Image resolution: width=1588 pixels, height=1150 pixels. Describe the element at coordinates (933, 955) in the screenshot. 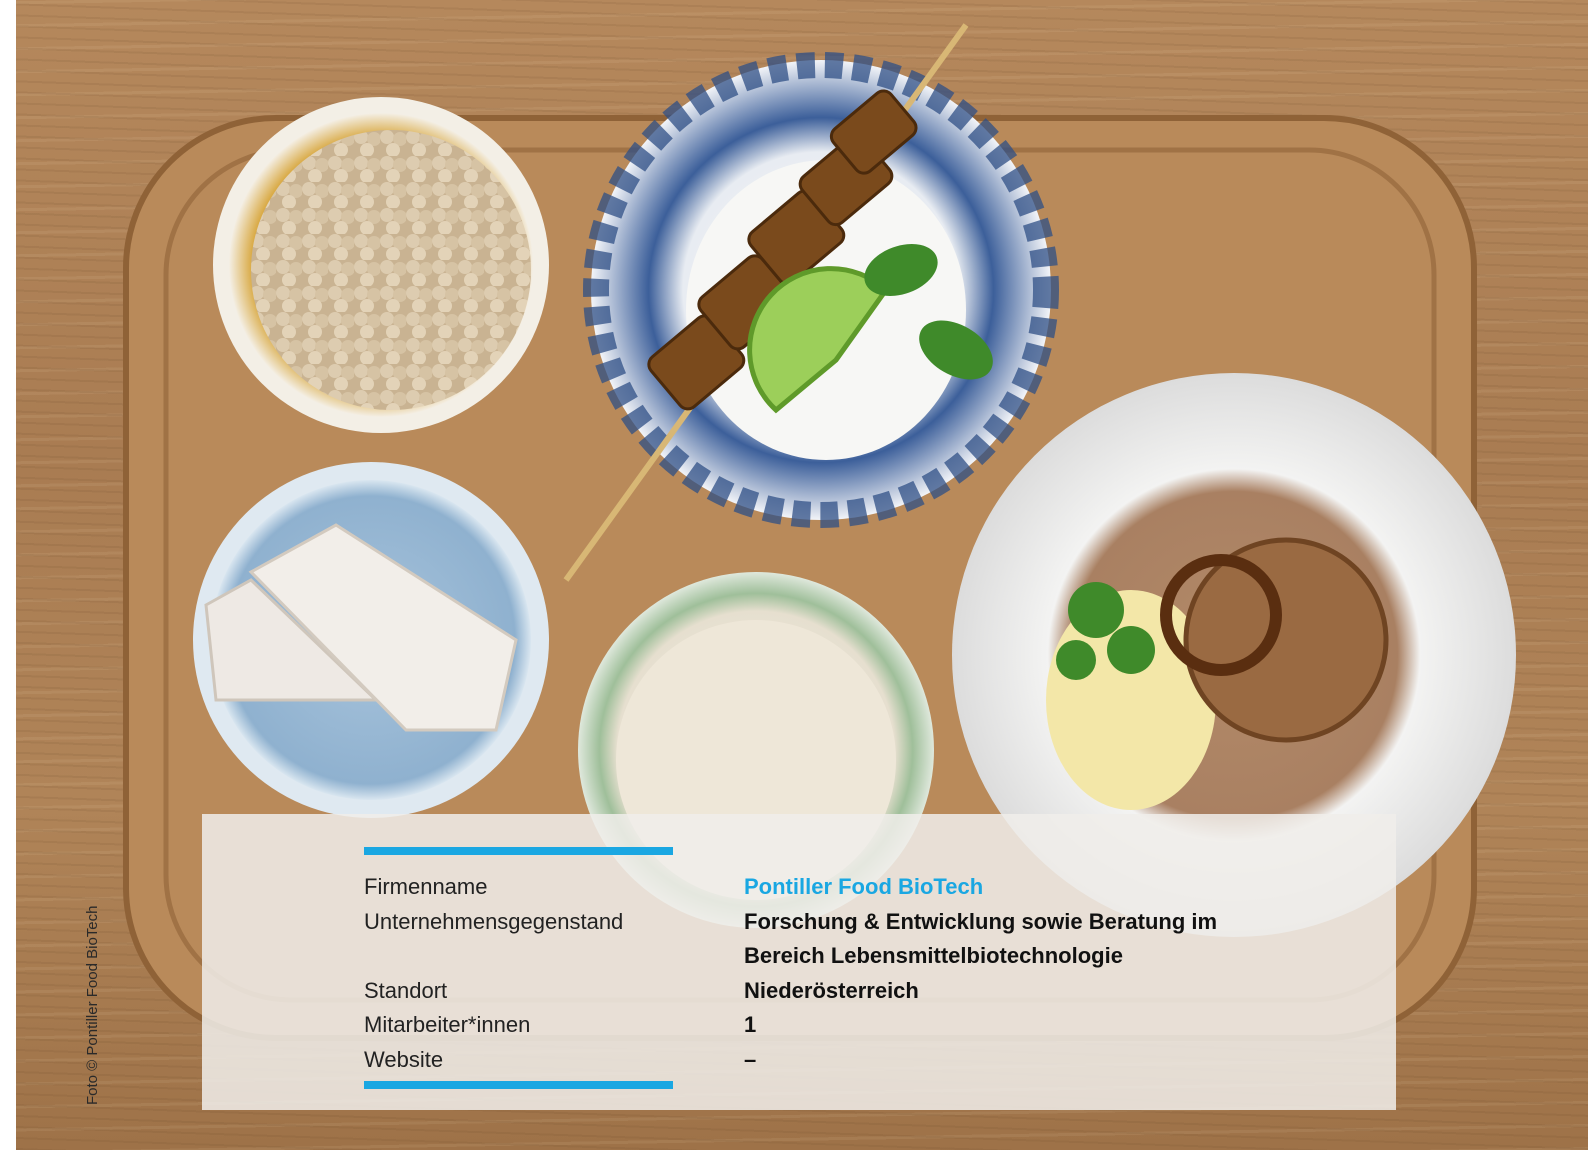

I see `value-unternehmensgegenstand-line2: Bereich Lebensmittelbiotechnologie` at that location.